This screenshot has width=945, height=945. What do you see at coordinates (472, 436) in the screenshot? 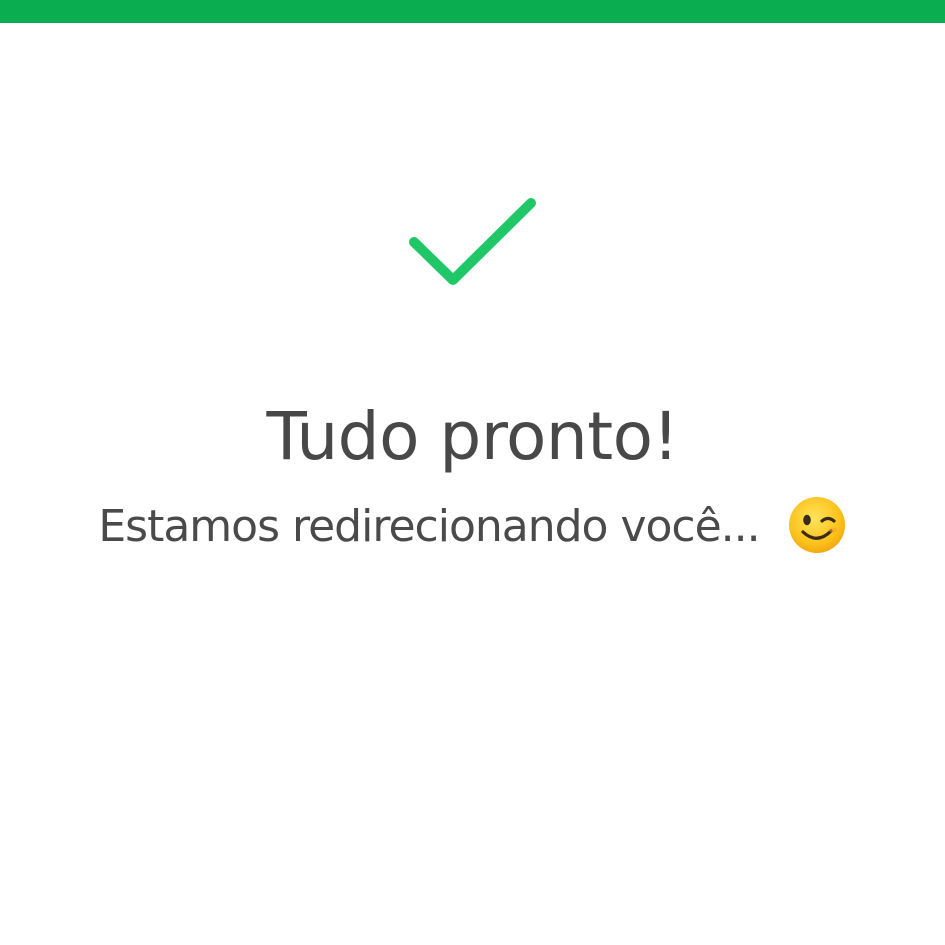
I see `success-title: Tudo pronto!` at bounding box center [472, 436].